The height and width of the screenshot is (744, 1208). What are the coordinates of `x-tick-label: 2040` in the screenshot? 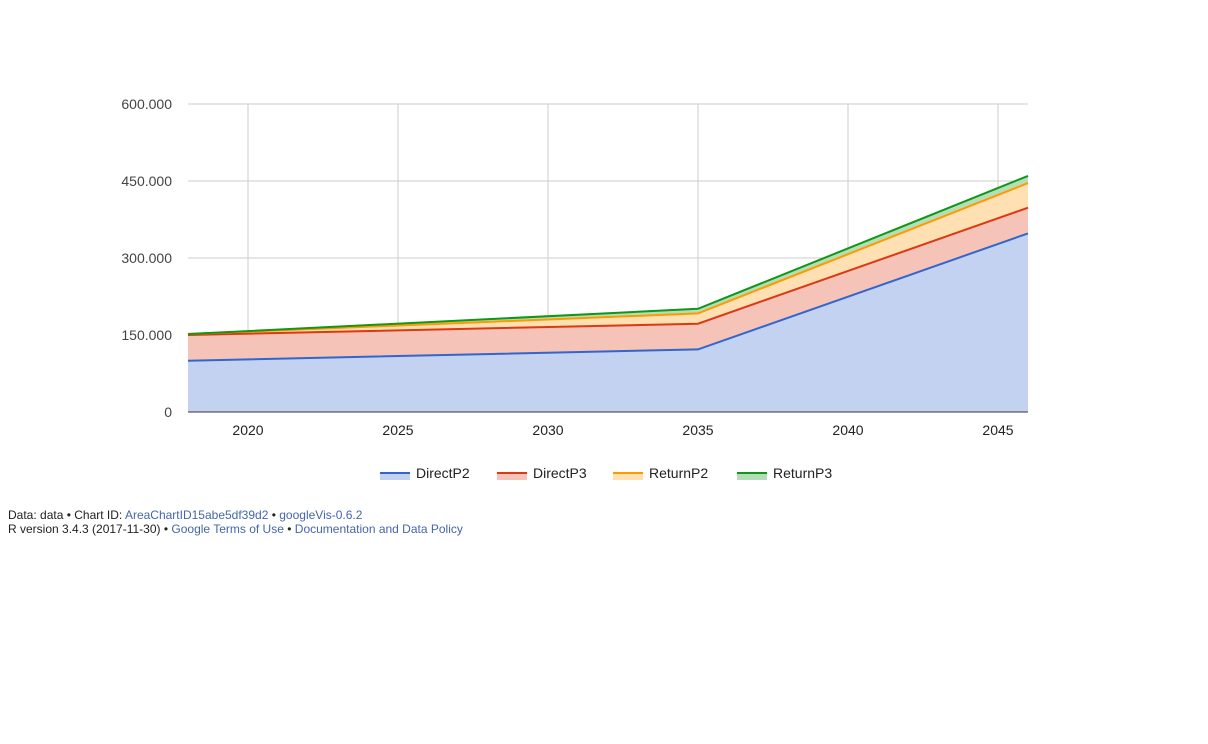 It's located at (847, 430).